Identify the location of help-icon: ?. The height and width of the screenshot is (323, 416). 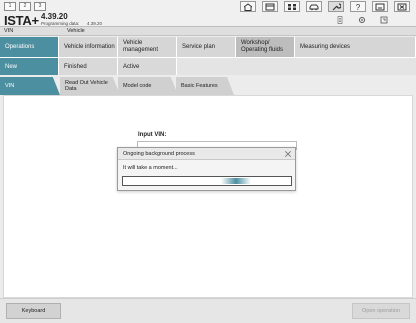
(358, 7).